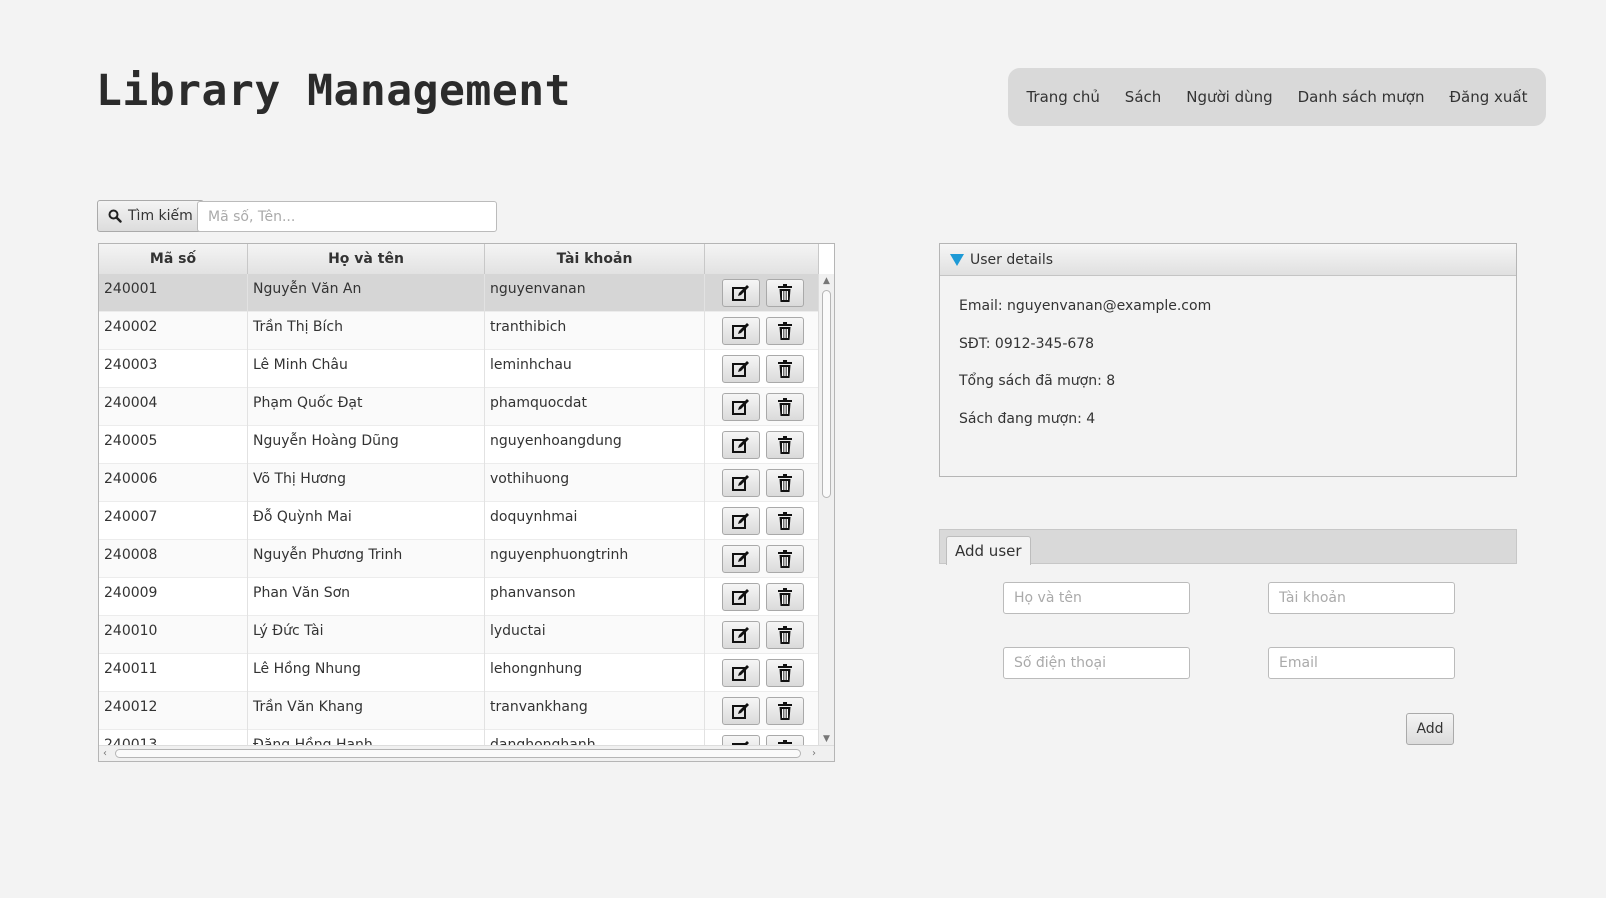 The width and height of the screenshot is (1606, 898). I want to click on table-row: 240004 Phạm Quốc Đạt phamquocdat, so click(459, 407).